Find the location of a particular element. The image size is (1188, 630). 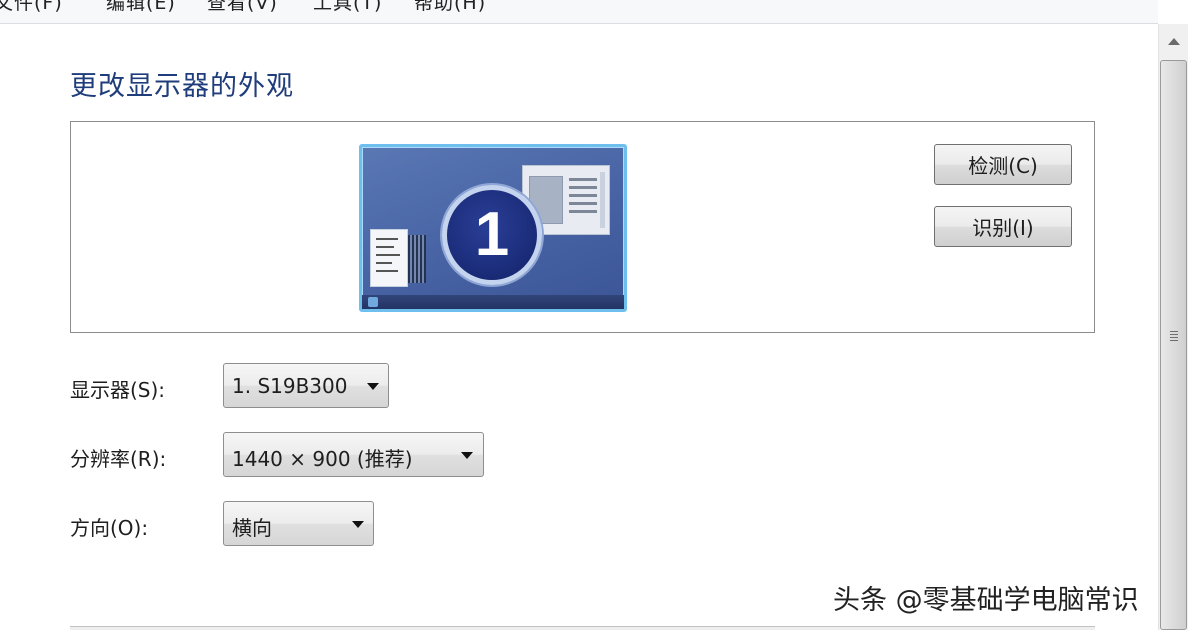

footer-divider is located at coordinates (582, 628).